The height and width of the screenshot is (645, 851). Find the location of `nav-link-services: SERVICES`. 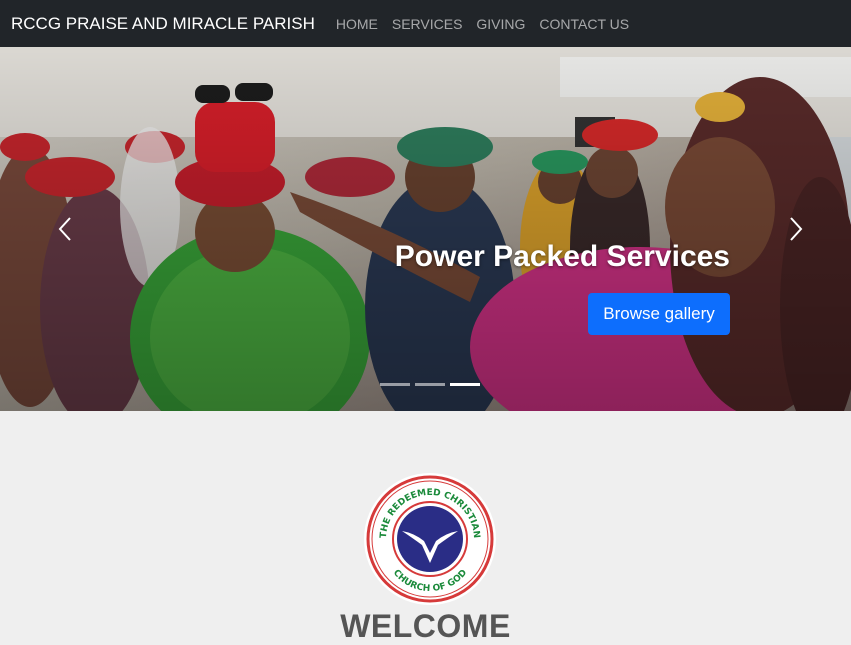

nav-link-services: SERVICES is located at coordinates (427, 24).